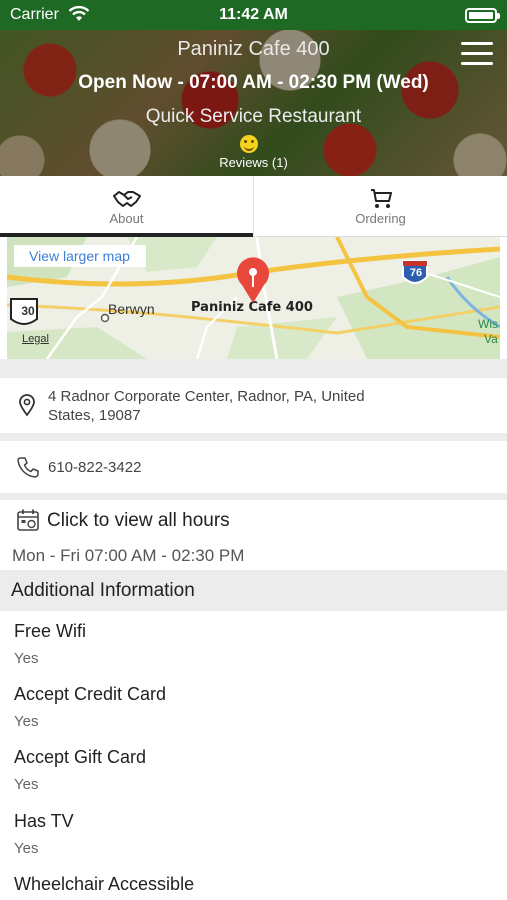  I want to click on restaurant-category: Quick Service Restaurant, so click(253, 116).